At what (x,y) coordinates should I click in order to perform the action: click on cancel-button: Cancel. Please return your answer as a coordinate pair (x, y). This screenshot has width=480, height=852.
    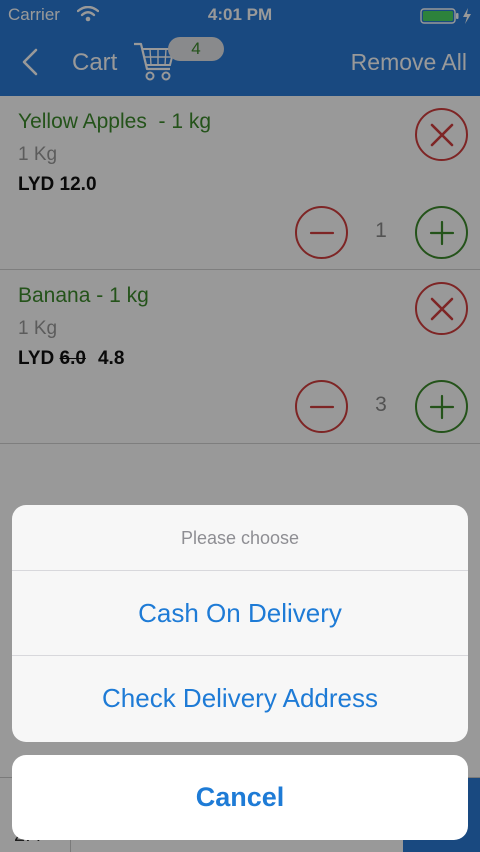
    Looking at the image, I should click on (240, 797).